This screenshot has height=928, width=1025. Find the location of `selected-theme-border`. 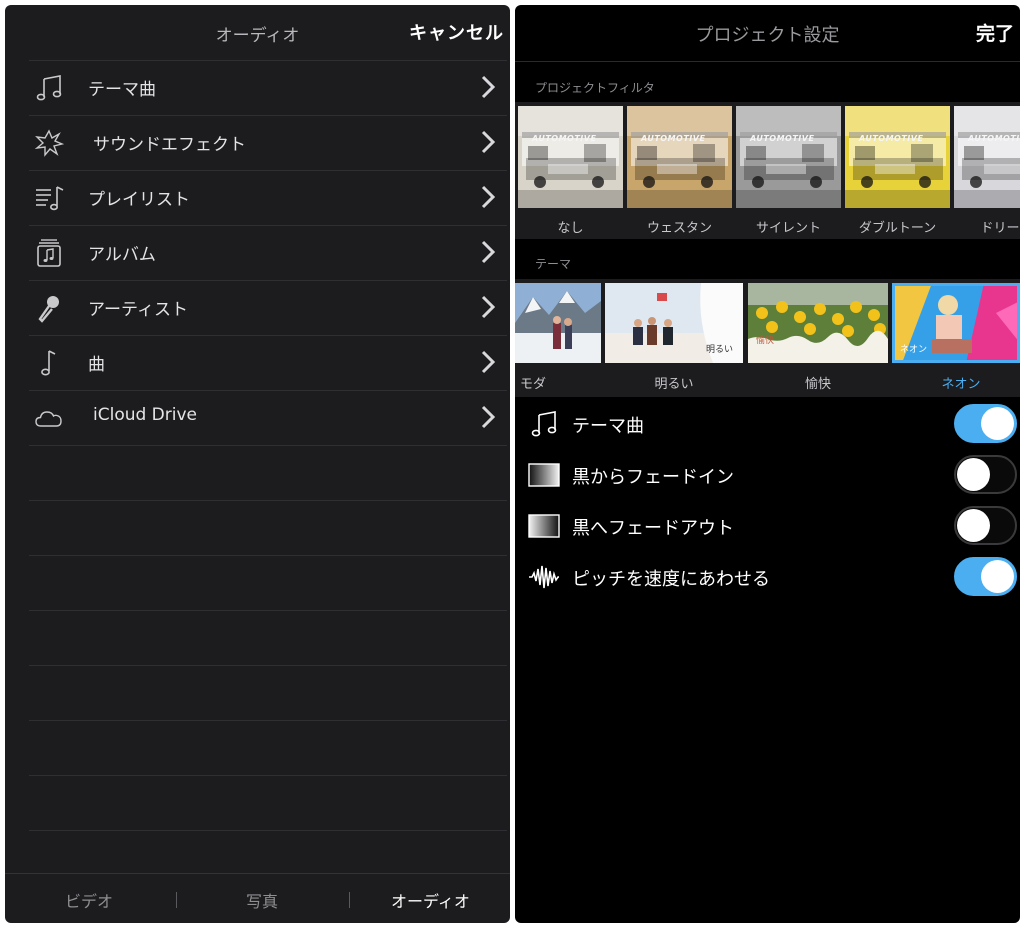

selected-theme-border is located at coordinates (956, 323).